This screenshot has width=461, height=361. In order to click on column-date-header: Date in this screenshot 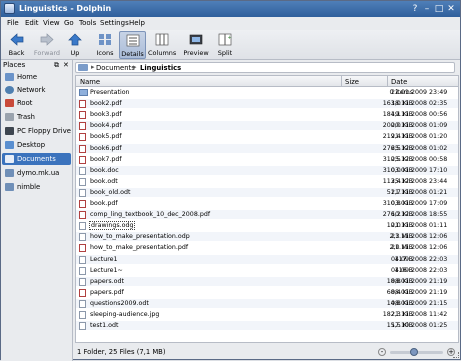, I will do `click(399, 82)`.